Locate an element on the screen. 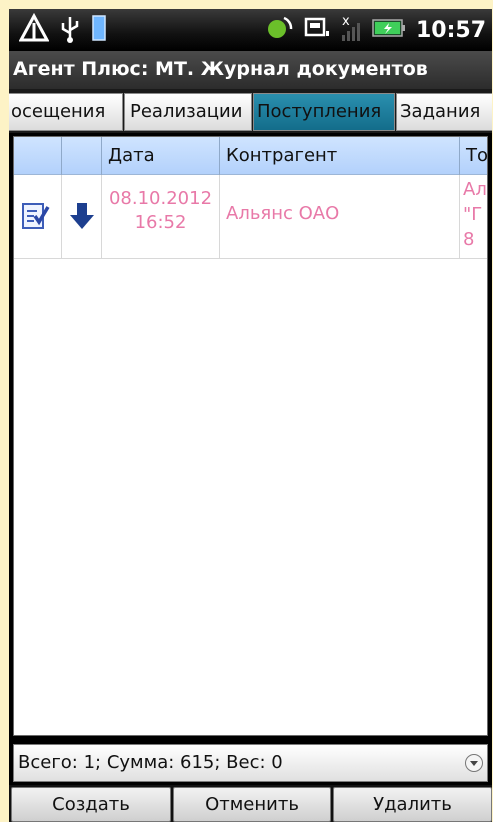  document-check-icon is located at coordinates (36, 218).